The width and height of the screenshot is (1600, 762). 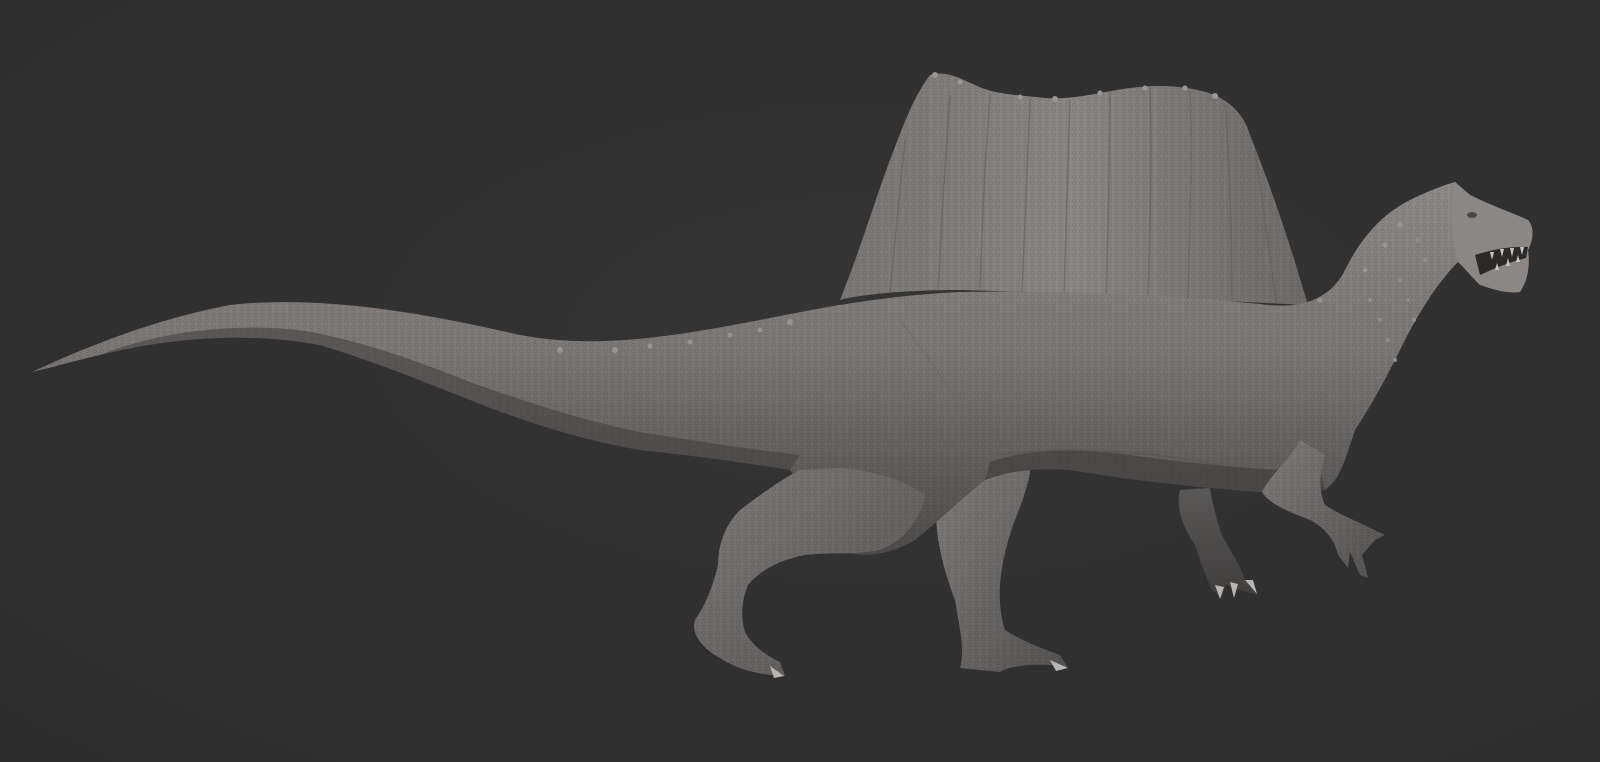 I want to click on dorsal-sail, so click(x=1074, y=189).